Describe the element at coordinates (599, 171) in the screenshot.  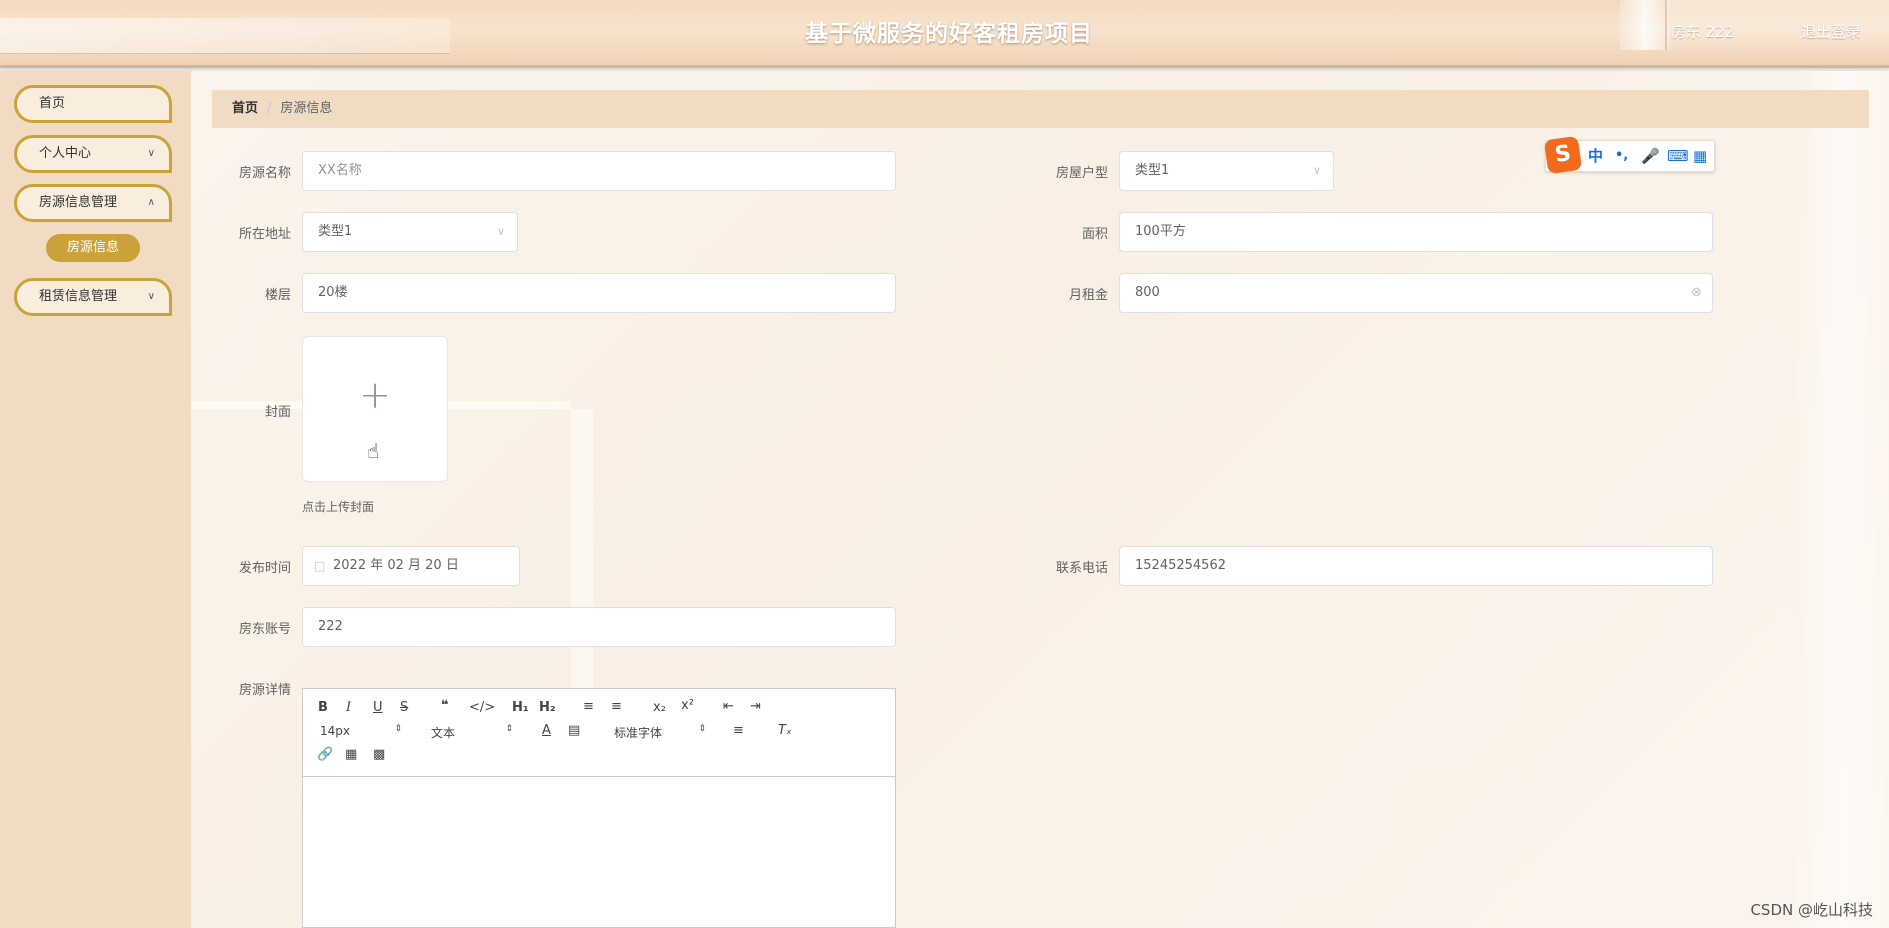
I see `house-name-input: XX名称` at that location.